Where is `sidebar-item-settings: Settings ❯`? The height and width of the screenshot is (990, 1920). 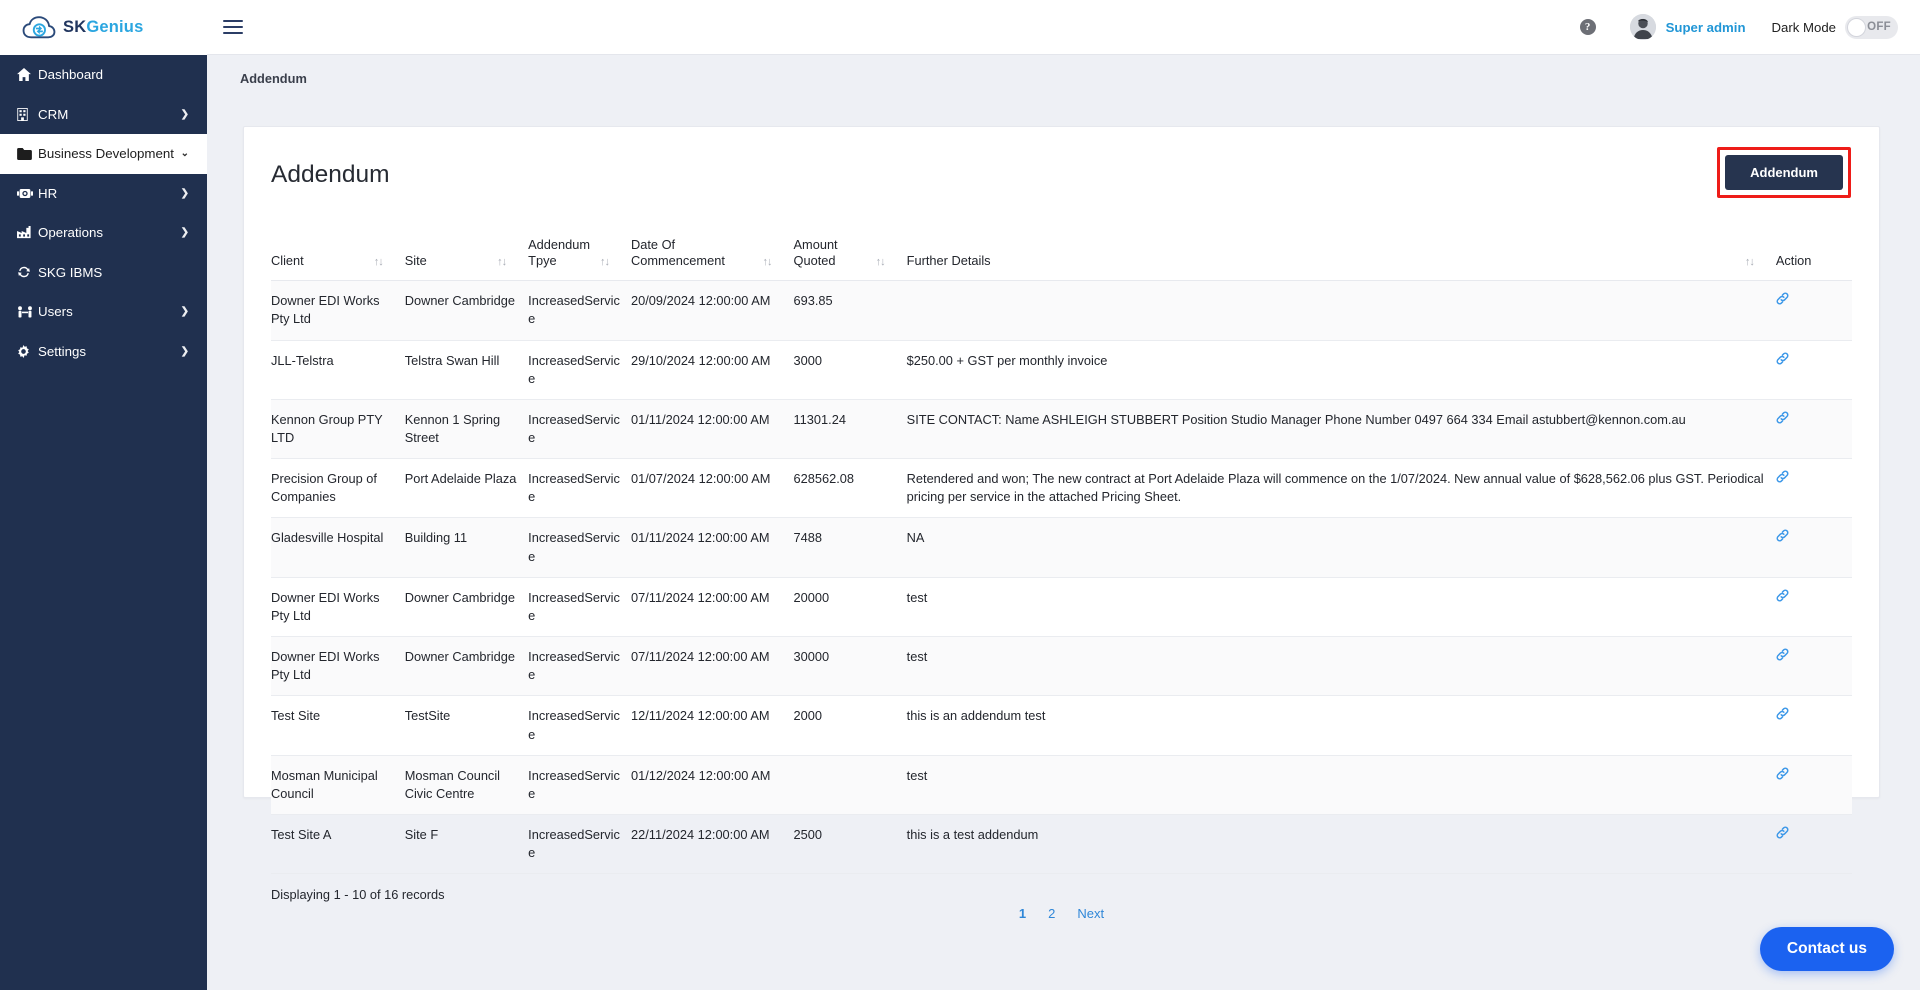
sidebar-item-settings: Settings ❯ is located at coordinates (103, 352).